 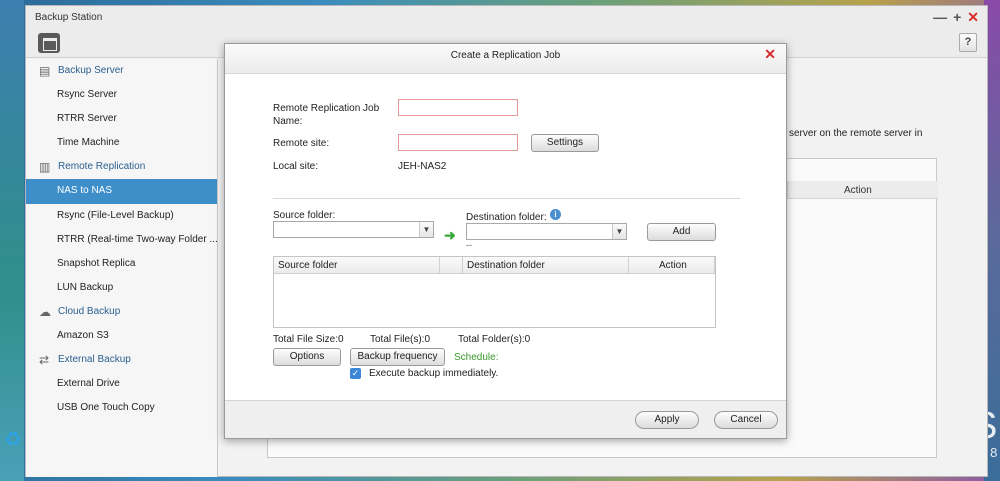 What do you see at coordinates (546, 231) in the screenshot?
I see `destination-folder-select: ▼` at bounding box center [546, 231].